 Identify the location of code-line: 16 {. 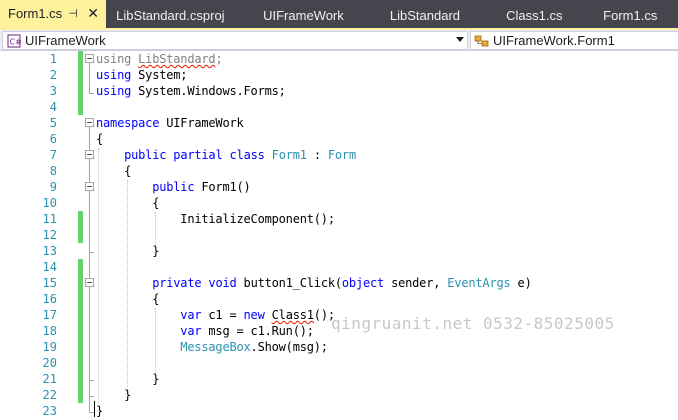
(339, 299).